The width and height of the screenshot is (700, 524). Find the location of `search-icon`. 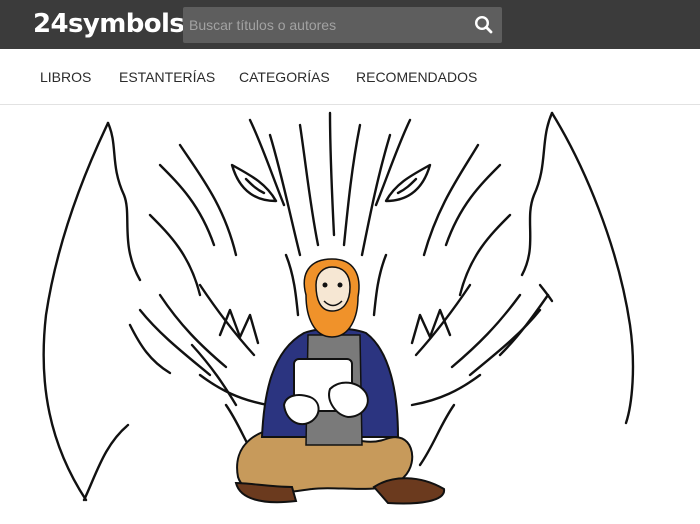

search-icon is located at coordinates (484, 25).